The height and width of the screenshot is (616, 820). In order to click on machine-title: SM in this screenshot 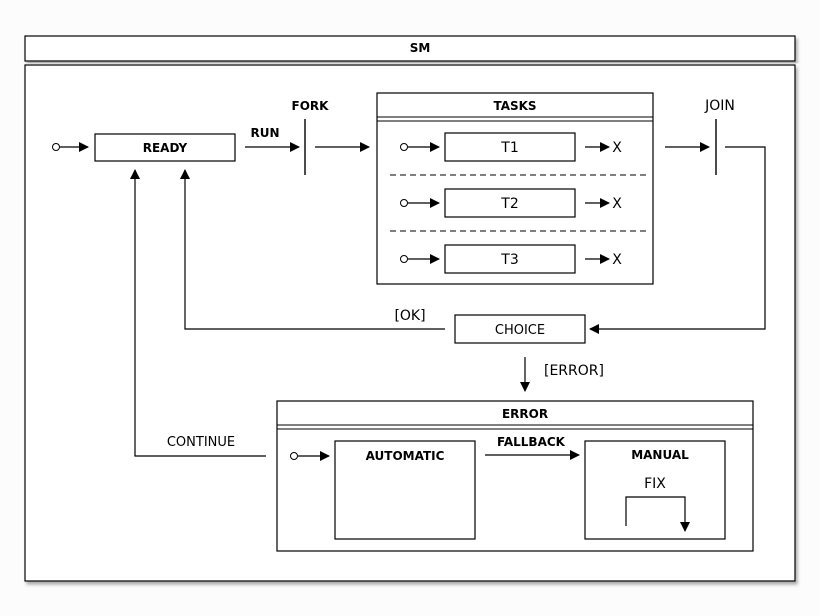, I will do `click(420, 48)`.